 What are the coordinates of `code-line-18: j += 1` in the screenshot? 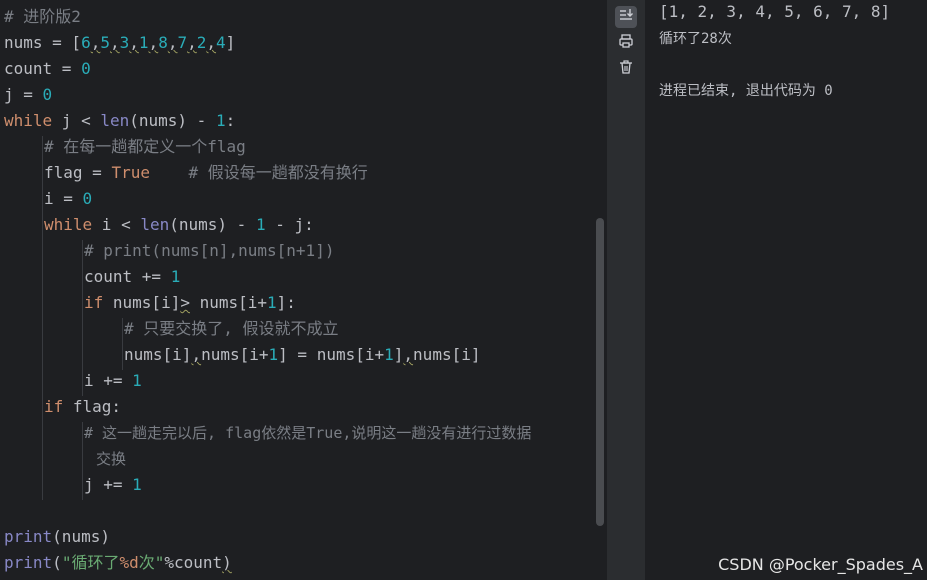 It's located at (113, 484).